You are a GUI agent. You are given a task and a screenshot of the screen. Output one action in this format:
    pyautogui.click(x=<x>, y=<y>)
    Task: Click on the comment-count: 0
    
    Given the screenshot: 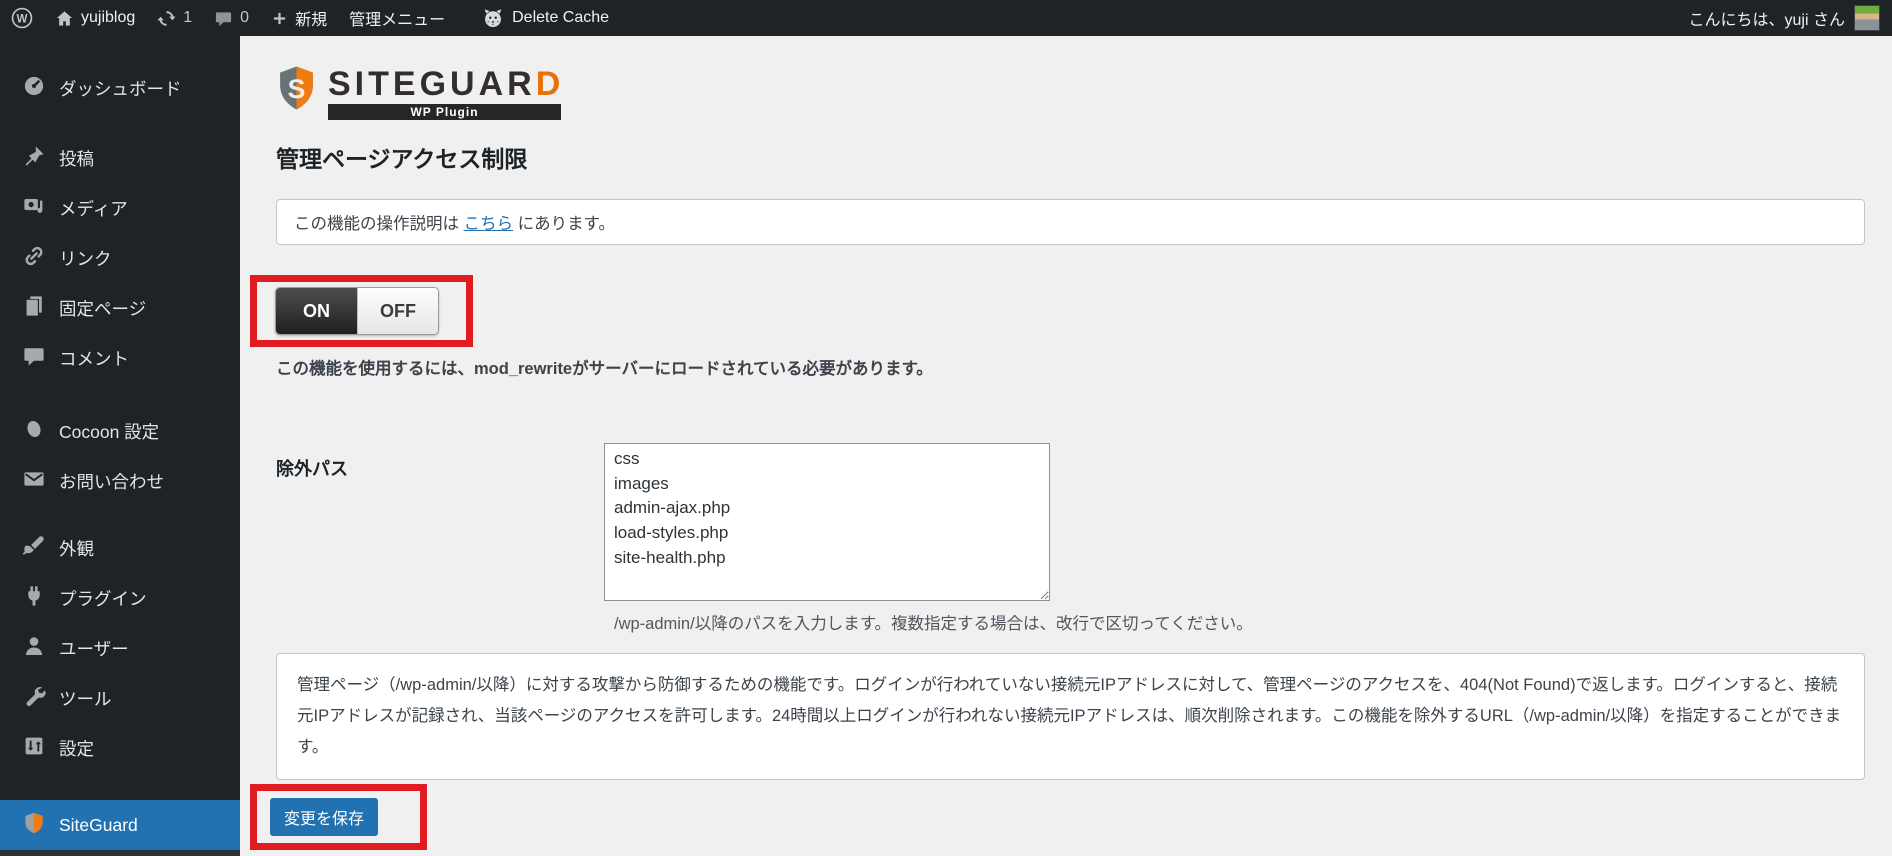 What is the action you would take?
    pyautogui.click(x=245, y=17)
    